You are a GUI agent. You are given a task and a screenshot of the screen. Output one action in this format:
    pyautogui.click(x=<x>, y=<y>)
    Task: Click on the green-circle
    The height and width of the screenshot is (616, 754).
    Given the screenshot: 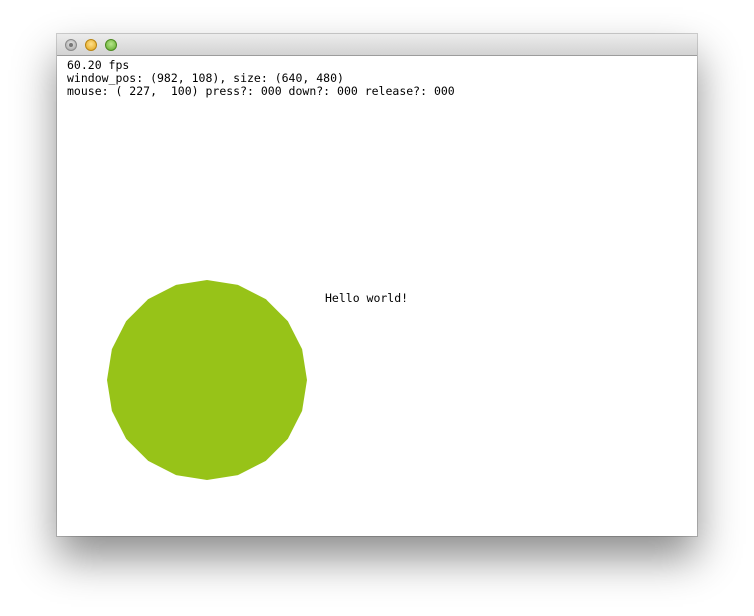 What is the action you would take?
    pyautogui.click(x=207, y=380)
    